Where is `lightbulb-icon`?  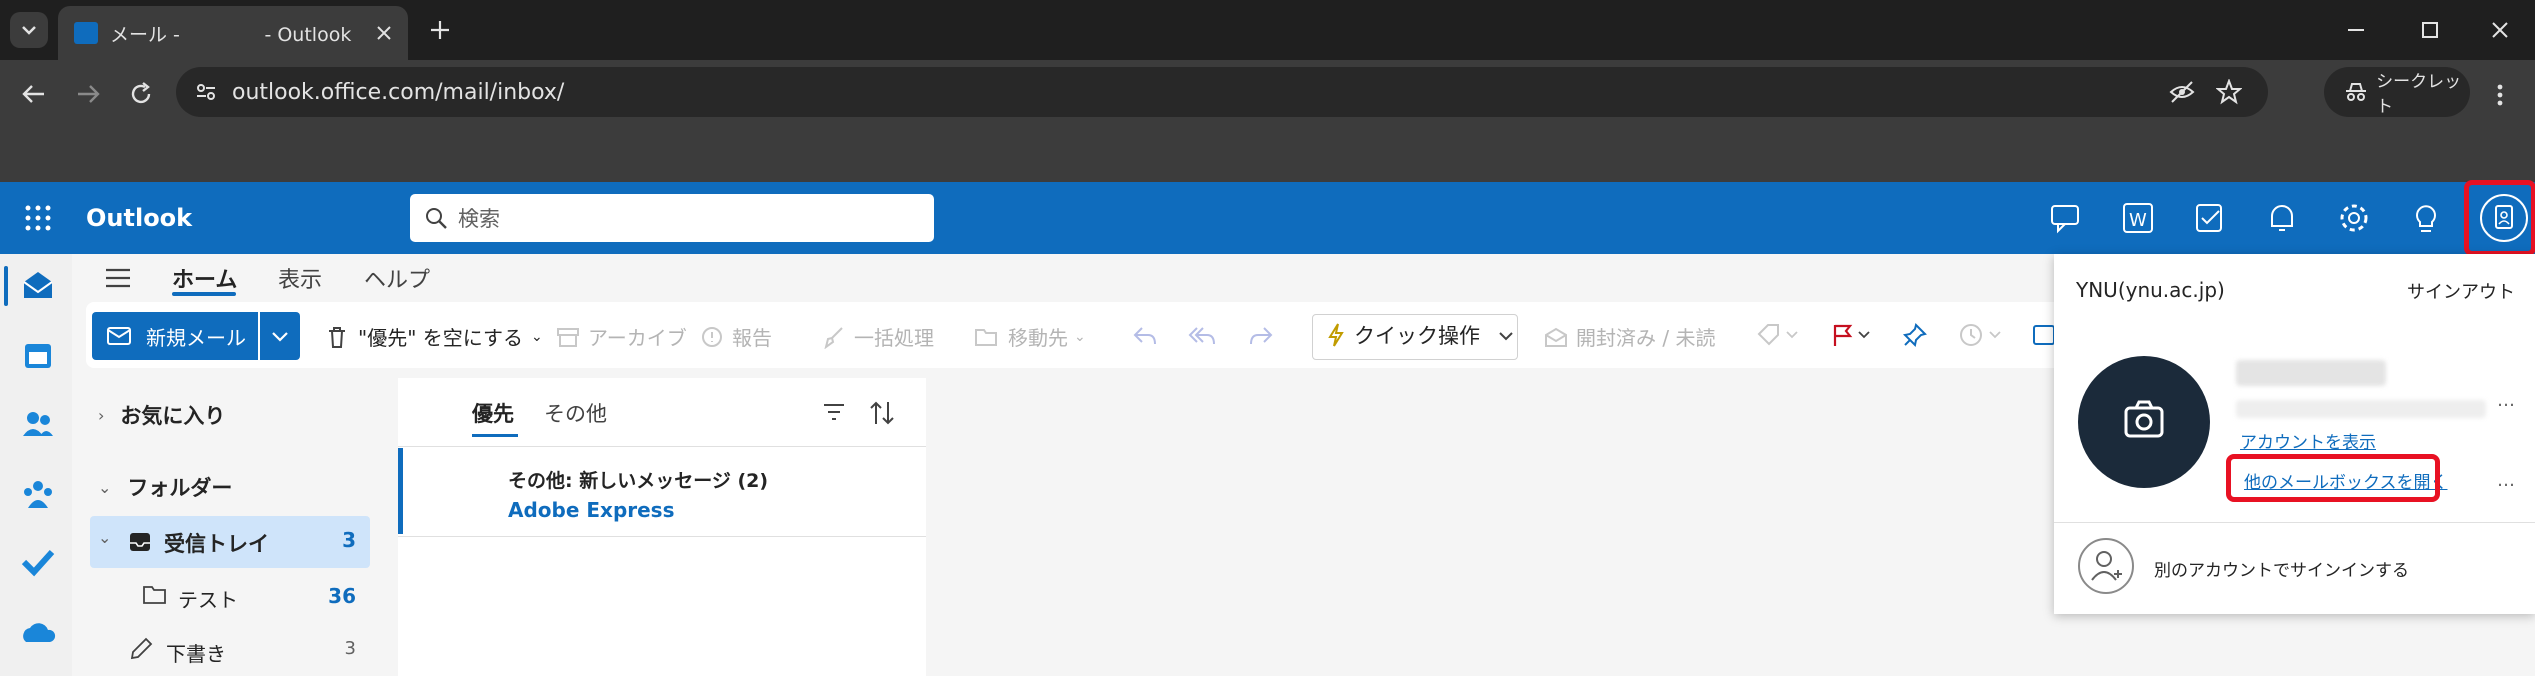 lightbulb-icon is located at coordinates (2426, 218).